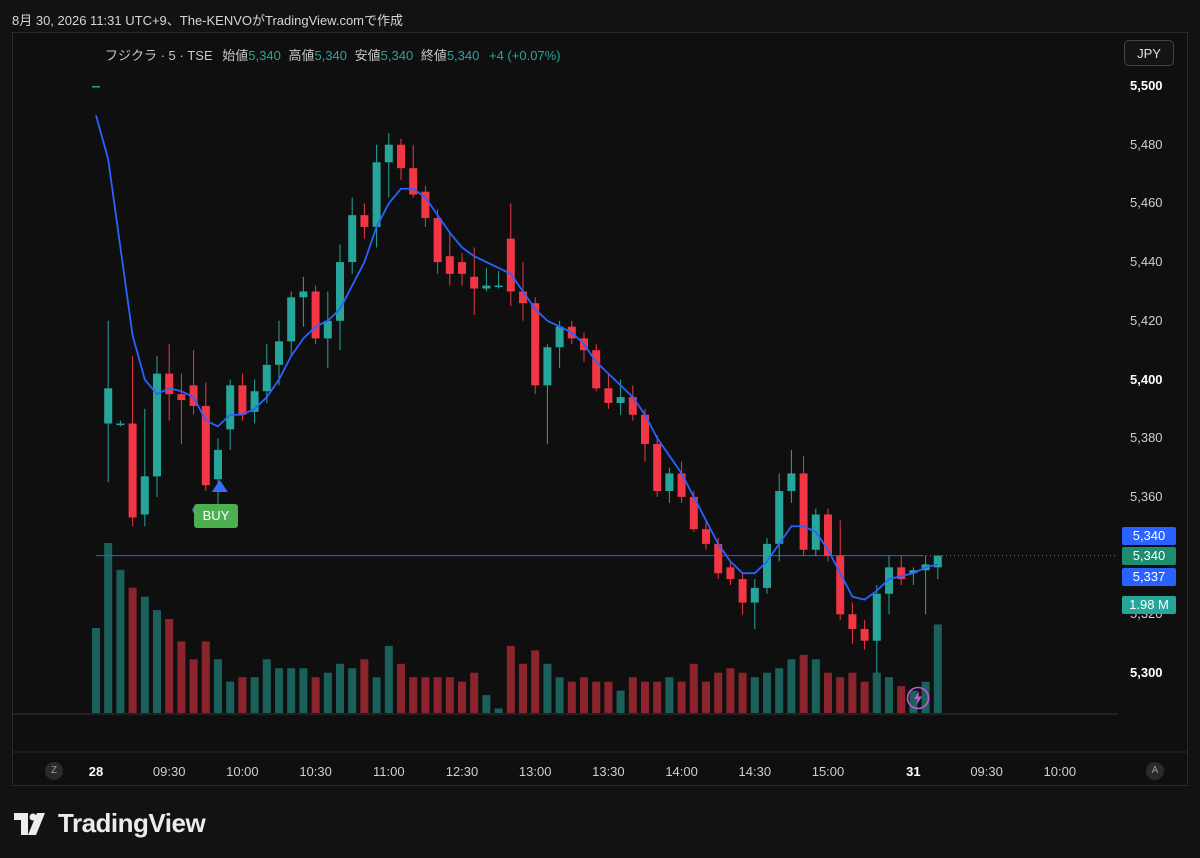 This screenshot has width=1200, height=858. Describe the element at coordinates (1149, 536) in the screenshot. I see `last-price-tag-blue: 5,340` at that location.